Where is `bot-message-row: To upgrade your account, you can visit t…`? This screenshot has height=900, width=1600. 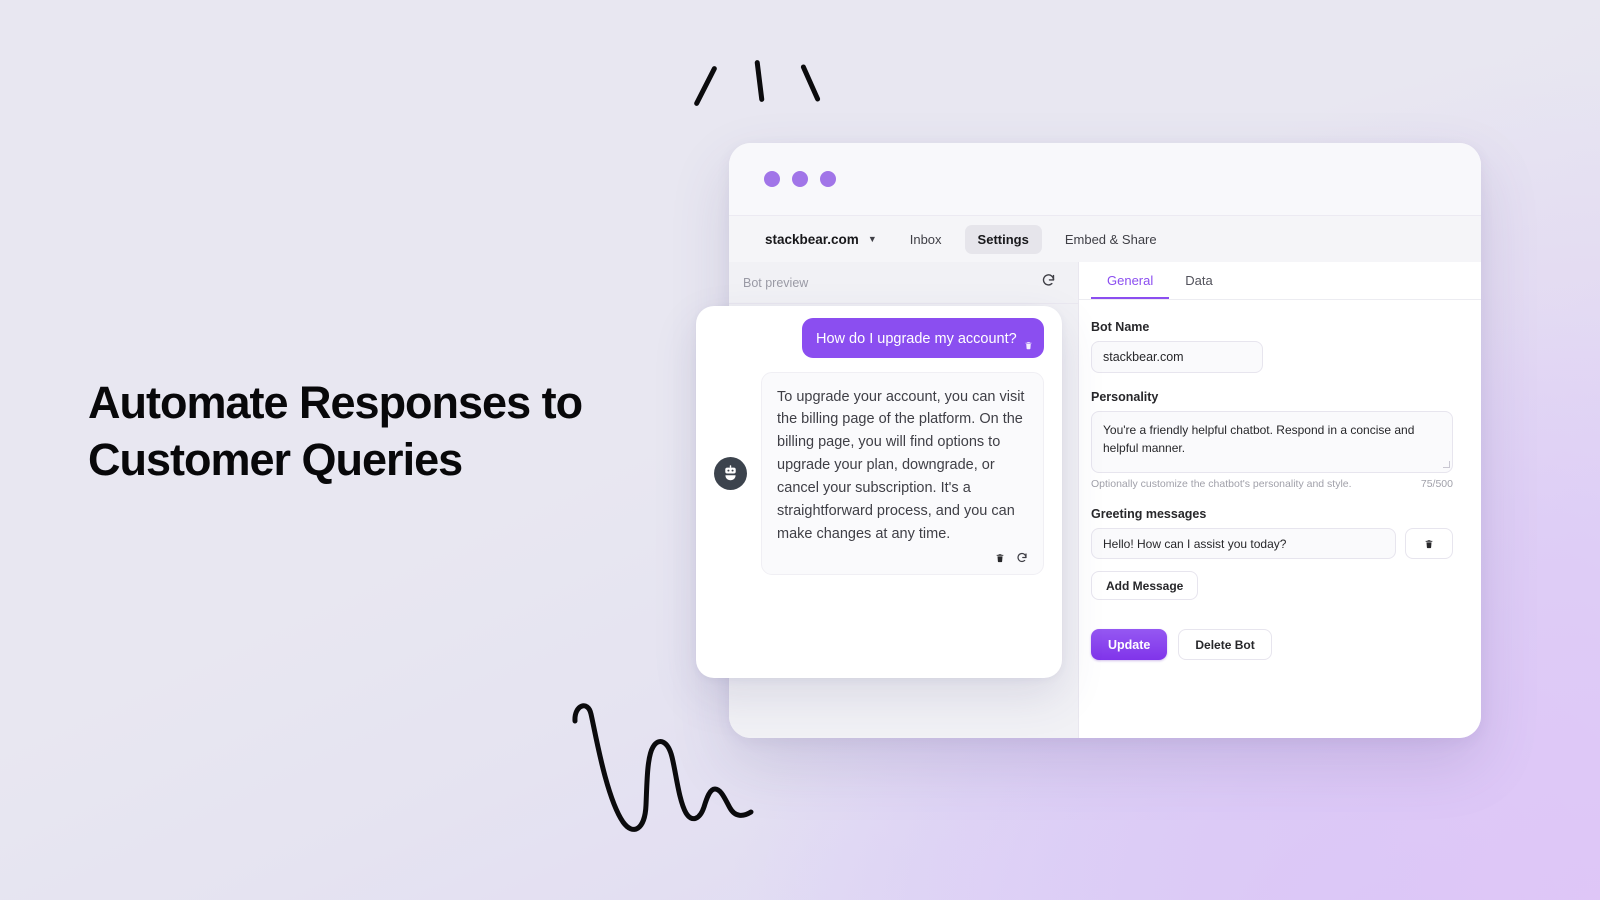 bot-message-row: To upgrade your account, you can visit t… is located at coordinates (879, 473).